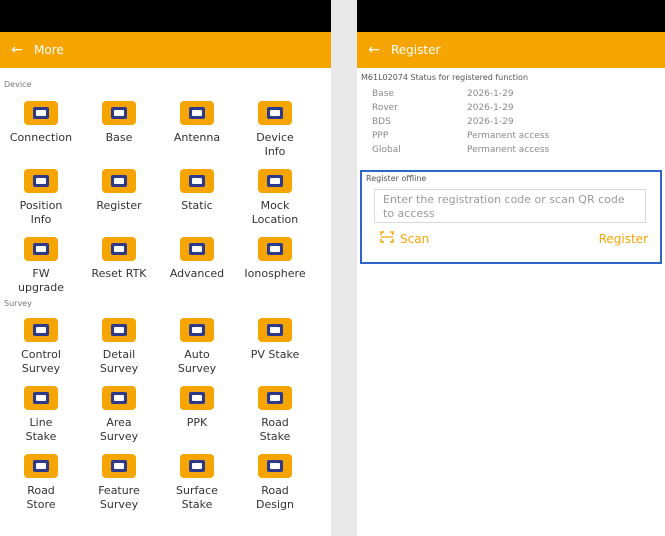 This screenshot has height=536, width=665. Describe the element at coordinates (275, 199) in the screenshot. I see `menu-tile: Mock Location` at that location.